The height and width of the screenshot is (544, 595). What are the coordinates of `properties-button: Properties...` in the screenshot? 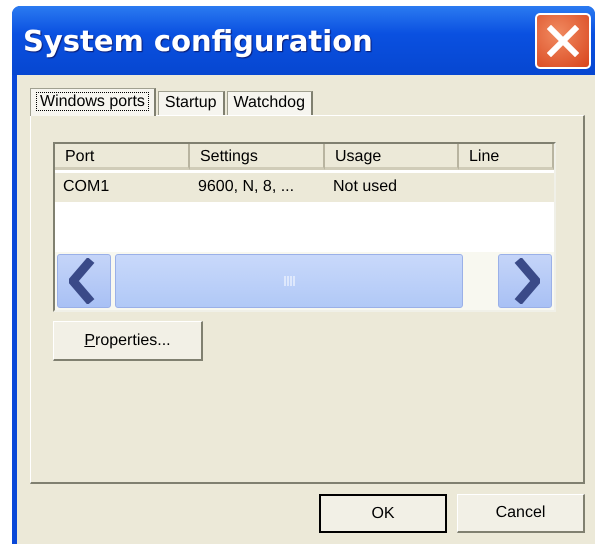 It's located at (128, 341).